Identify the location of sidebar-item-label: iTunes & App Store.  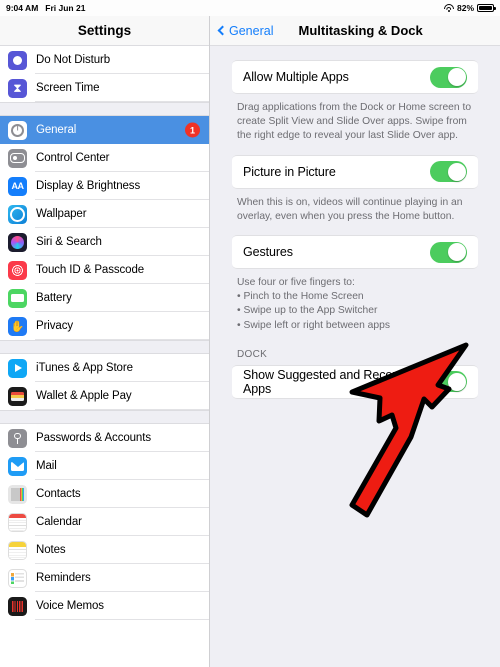
(84, 368).